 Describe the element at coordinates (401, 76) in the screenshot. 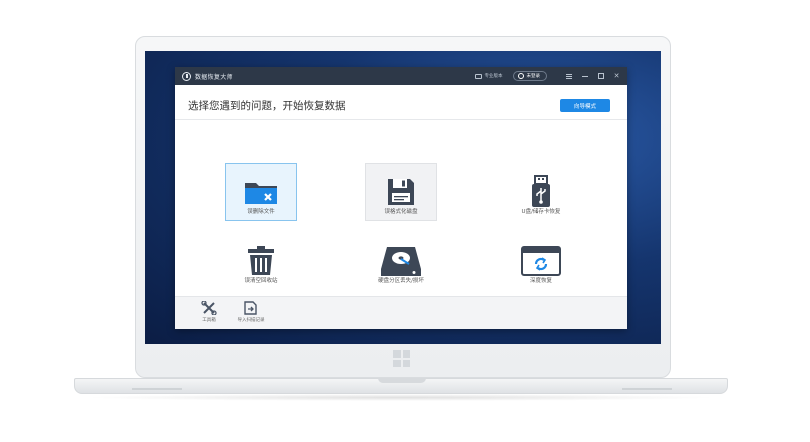

I see `title-bar: 数据恢复大师 专业版本 未登录 ✕` at that location.